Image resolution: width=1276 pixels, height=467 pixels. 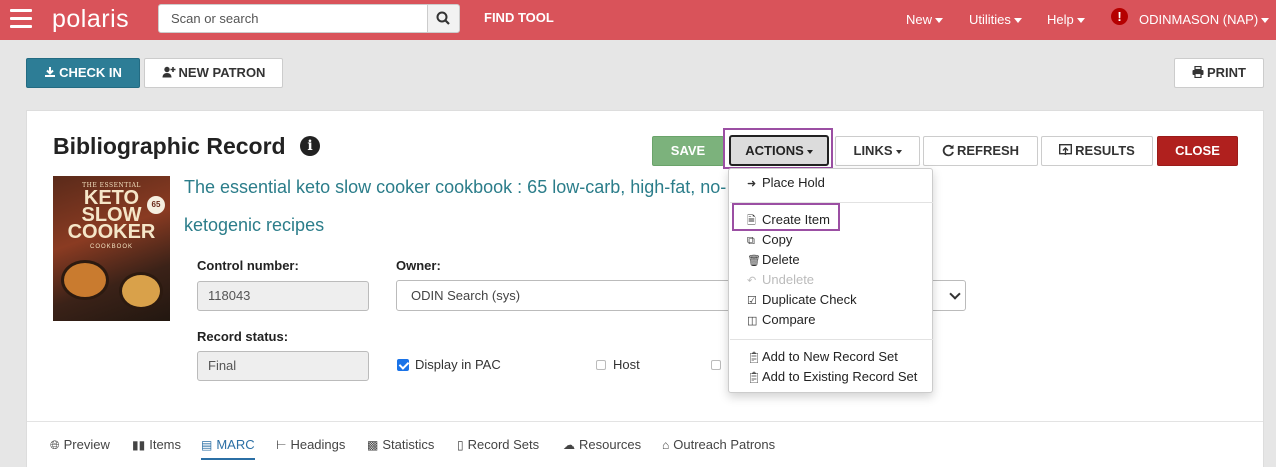 I want to click on new-patron-label: NEW PATRON, so click(x=222, y=72).